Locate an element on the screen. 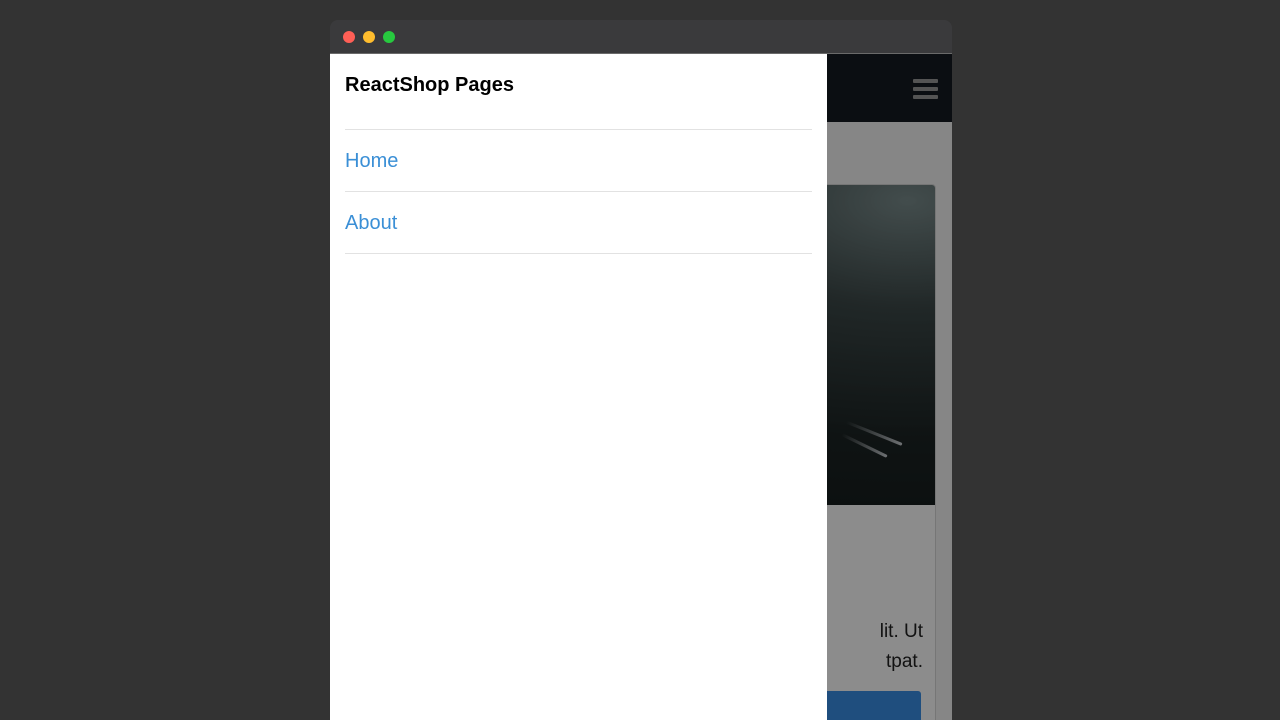 Image resolution: width=1280 pixels, height=720 pixels. drawer-title: ReactShop Pages is located at coordinates (429, 85).